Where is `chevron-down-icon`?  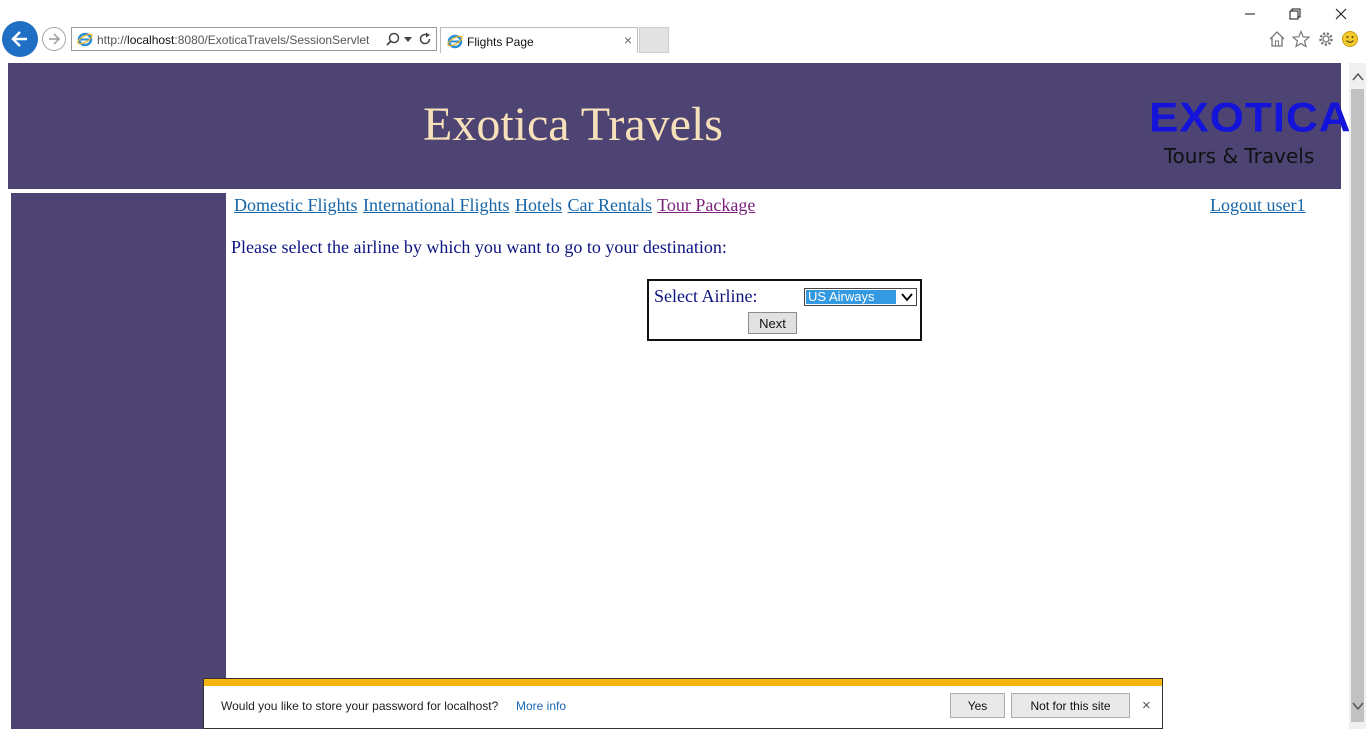
chevron-down-icon is located at coordinates (907, 297).